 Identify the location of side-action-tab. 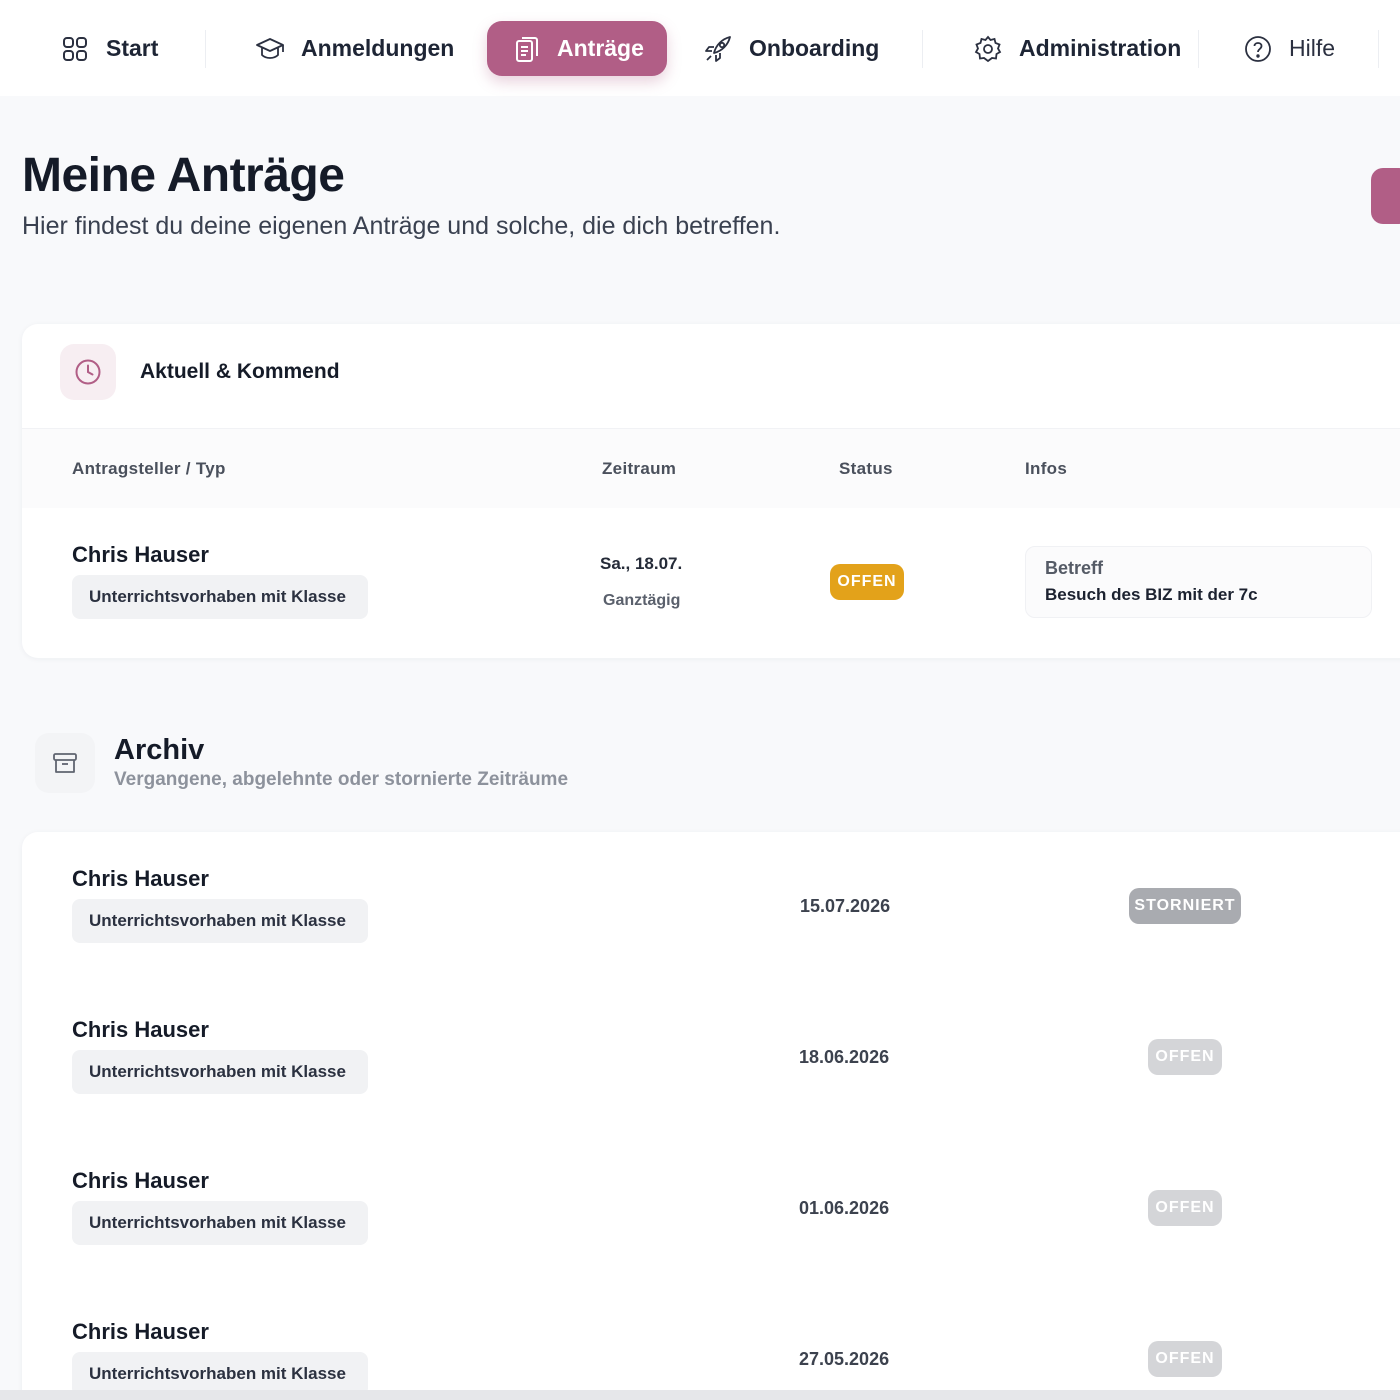
(1385, 196).